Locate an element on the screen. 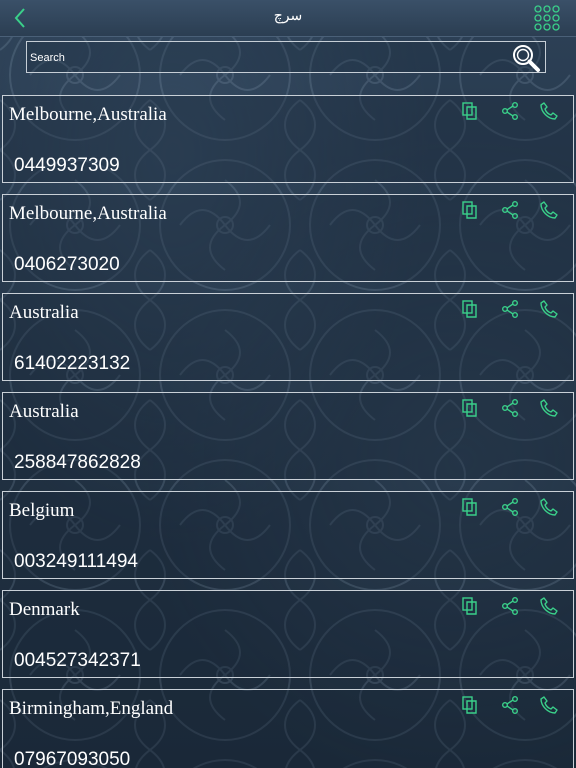  magnifier-icon is located at coordinates (526, 58).